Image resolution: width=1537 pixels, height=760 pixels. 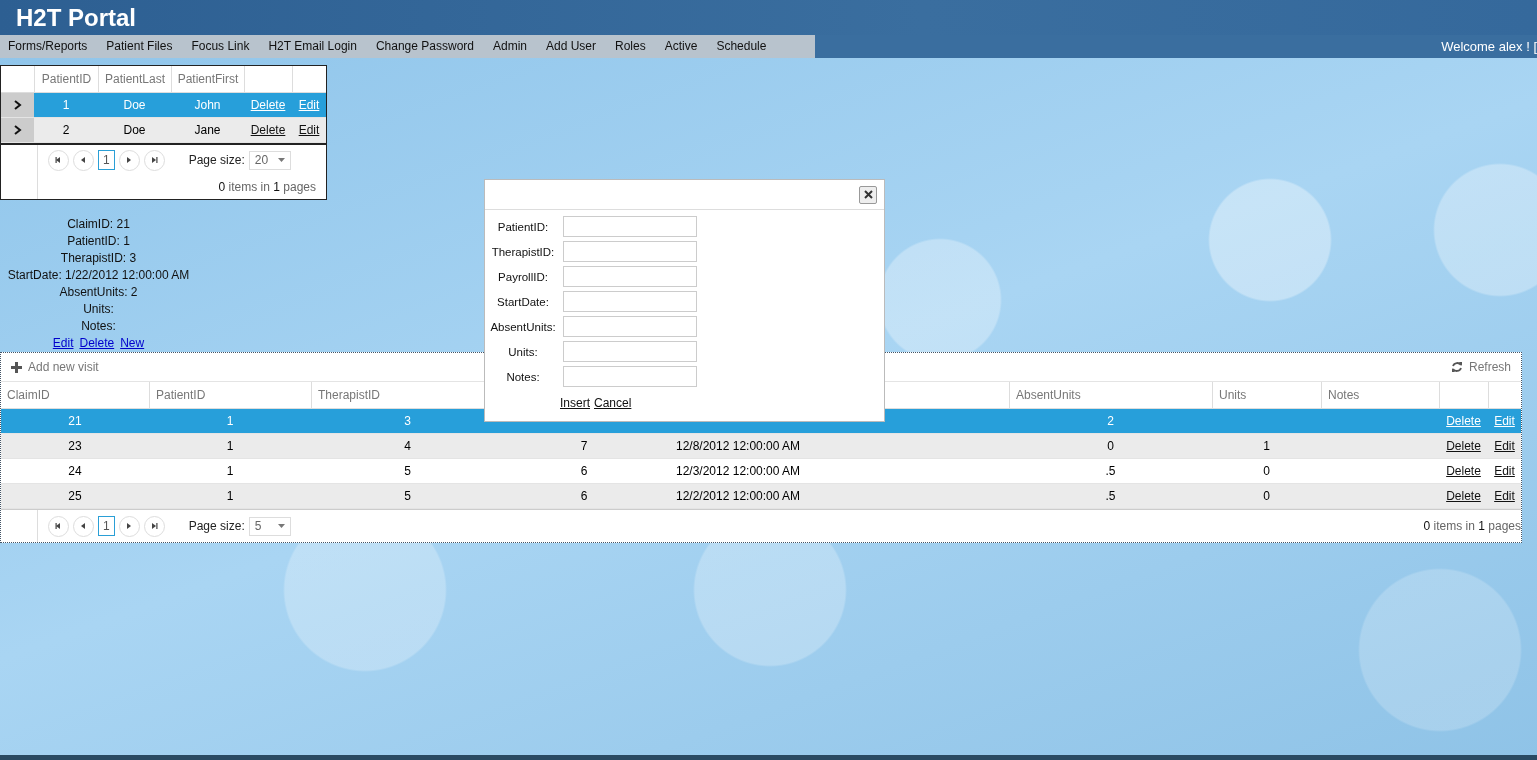 I want to click on refresh-button: Refresh, so click(x=1480, y=367).